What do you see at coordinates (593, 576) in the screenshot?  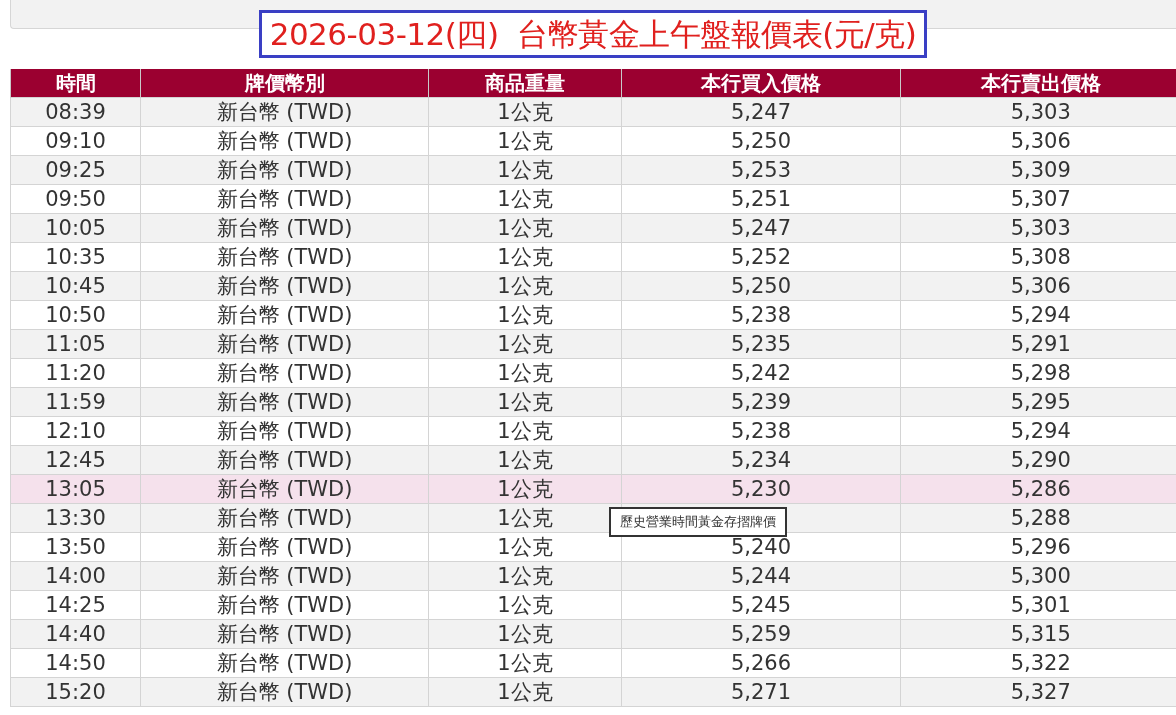 I see `table-row: 14:00 新台幣 (TWD) 1公克 5,244 5,300` at bounding box center [593, 576].